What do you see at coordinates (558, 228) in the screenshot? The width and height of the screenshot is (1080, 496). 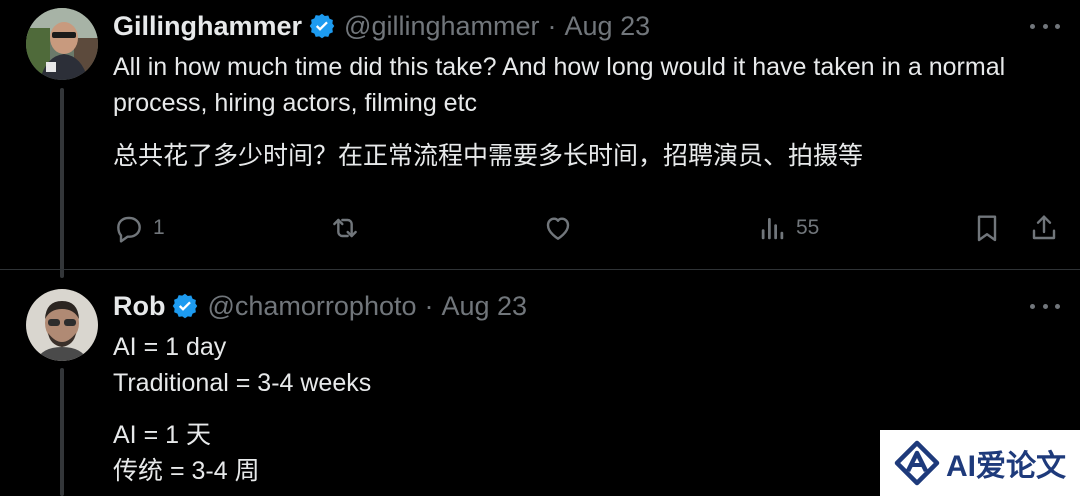 I see `like-icon` at bounding box center [558, 228].